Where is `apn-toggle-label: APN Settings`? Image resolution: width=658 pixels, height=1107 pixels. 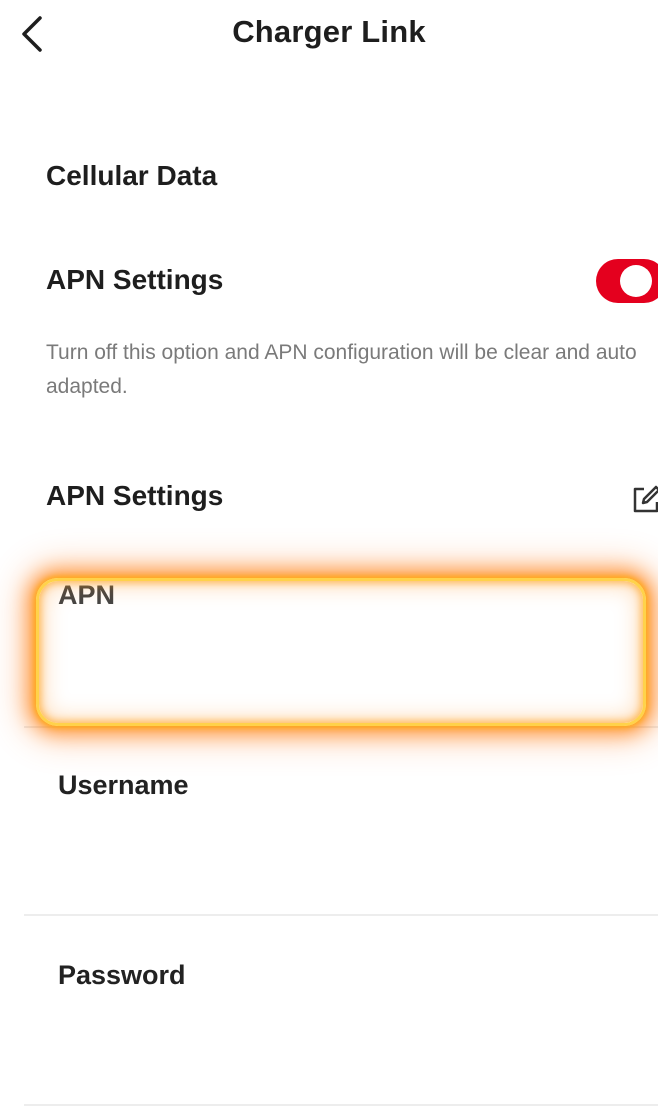
apn-toggle-label: APN Settings is located at coordinates (135, 279).